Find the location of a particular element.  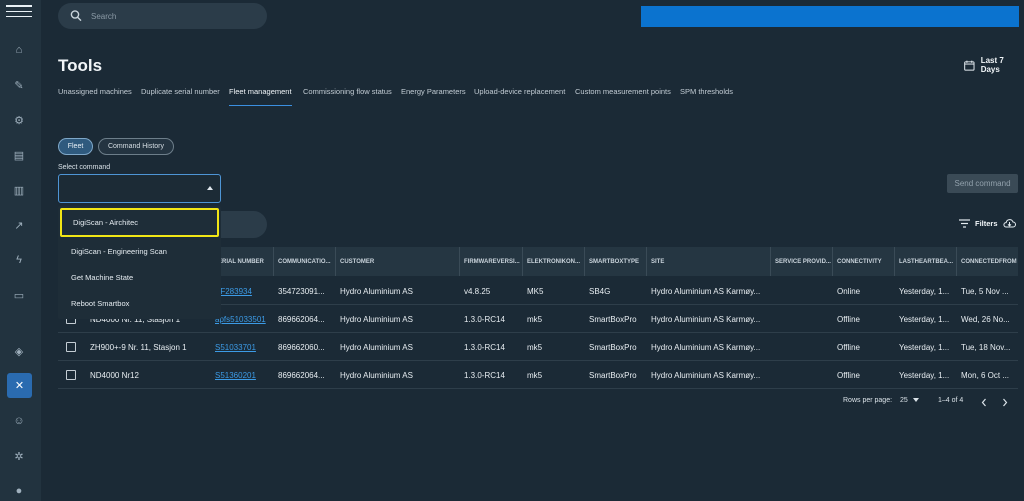

date-range-label: Last 7 Days is located at coordinates (992, 65).